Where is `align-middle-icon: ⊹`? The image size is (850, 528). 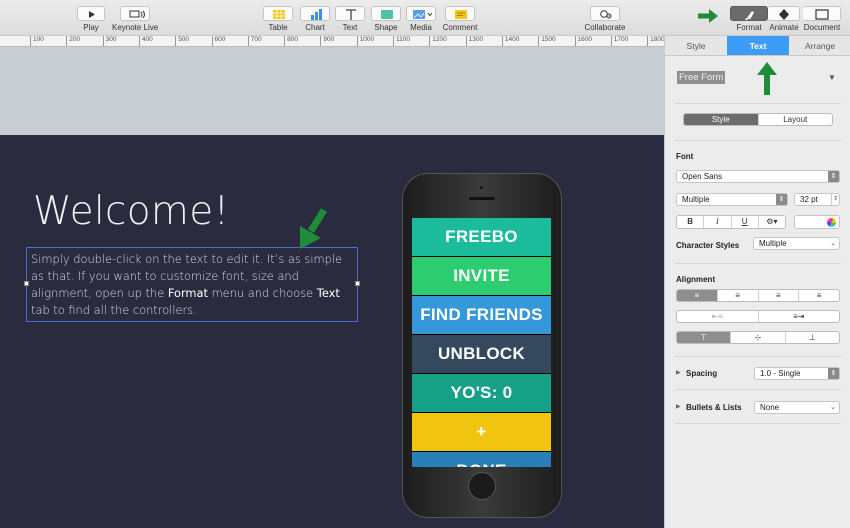 align-middle-icon: ⊹ is located at coordinates (758, 337).